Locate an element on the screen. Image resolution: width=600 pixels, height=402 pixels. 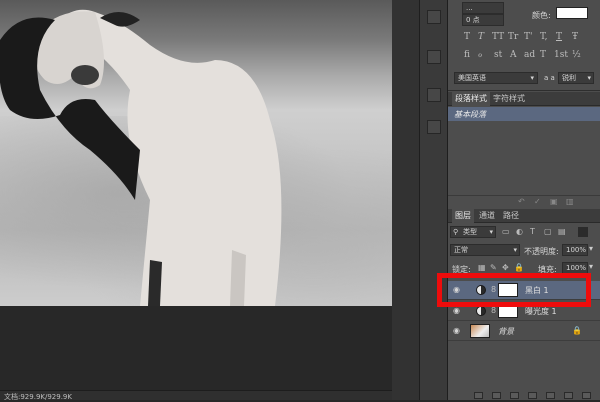
search-icon: ⚲ is located at coordinates (456, 232).